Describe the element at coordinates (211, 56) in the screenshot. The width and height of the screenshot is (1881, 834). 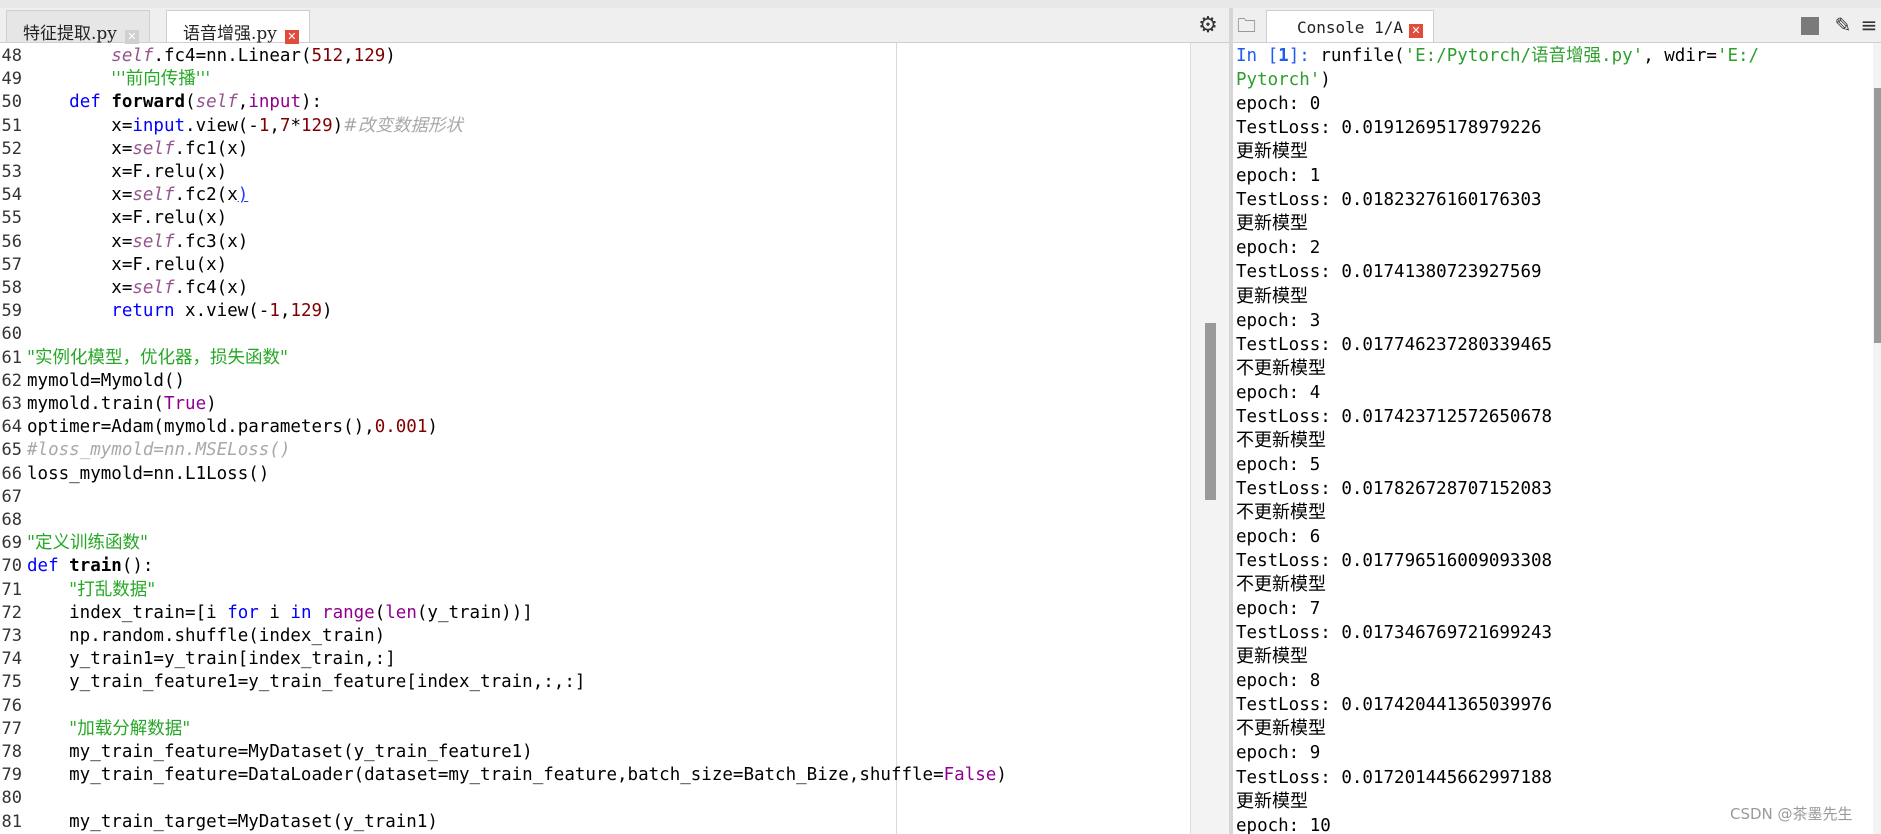
I see `code-line: self.fc4=nn.Linear(512,129)` at that location.